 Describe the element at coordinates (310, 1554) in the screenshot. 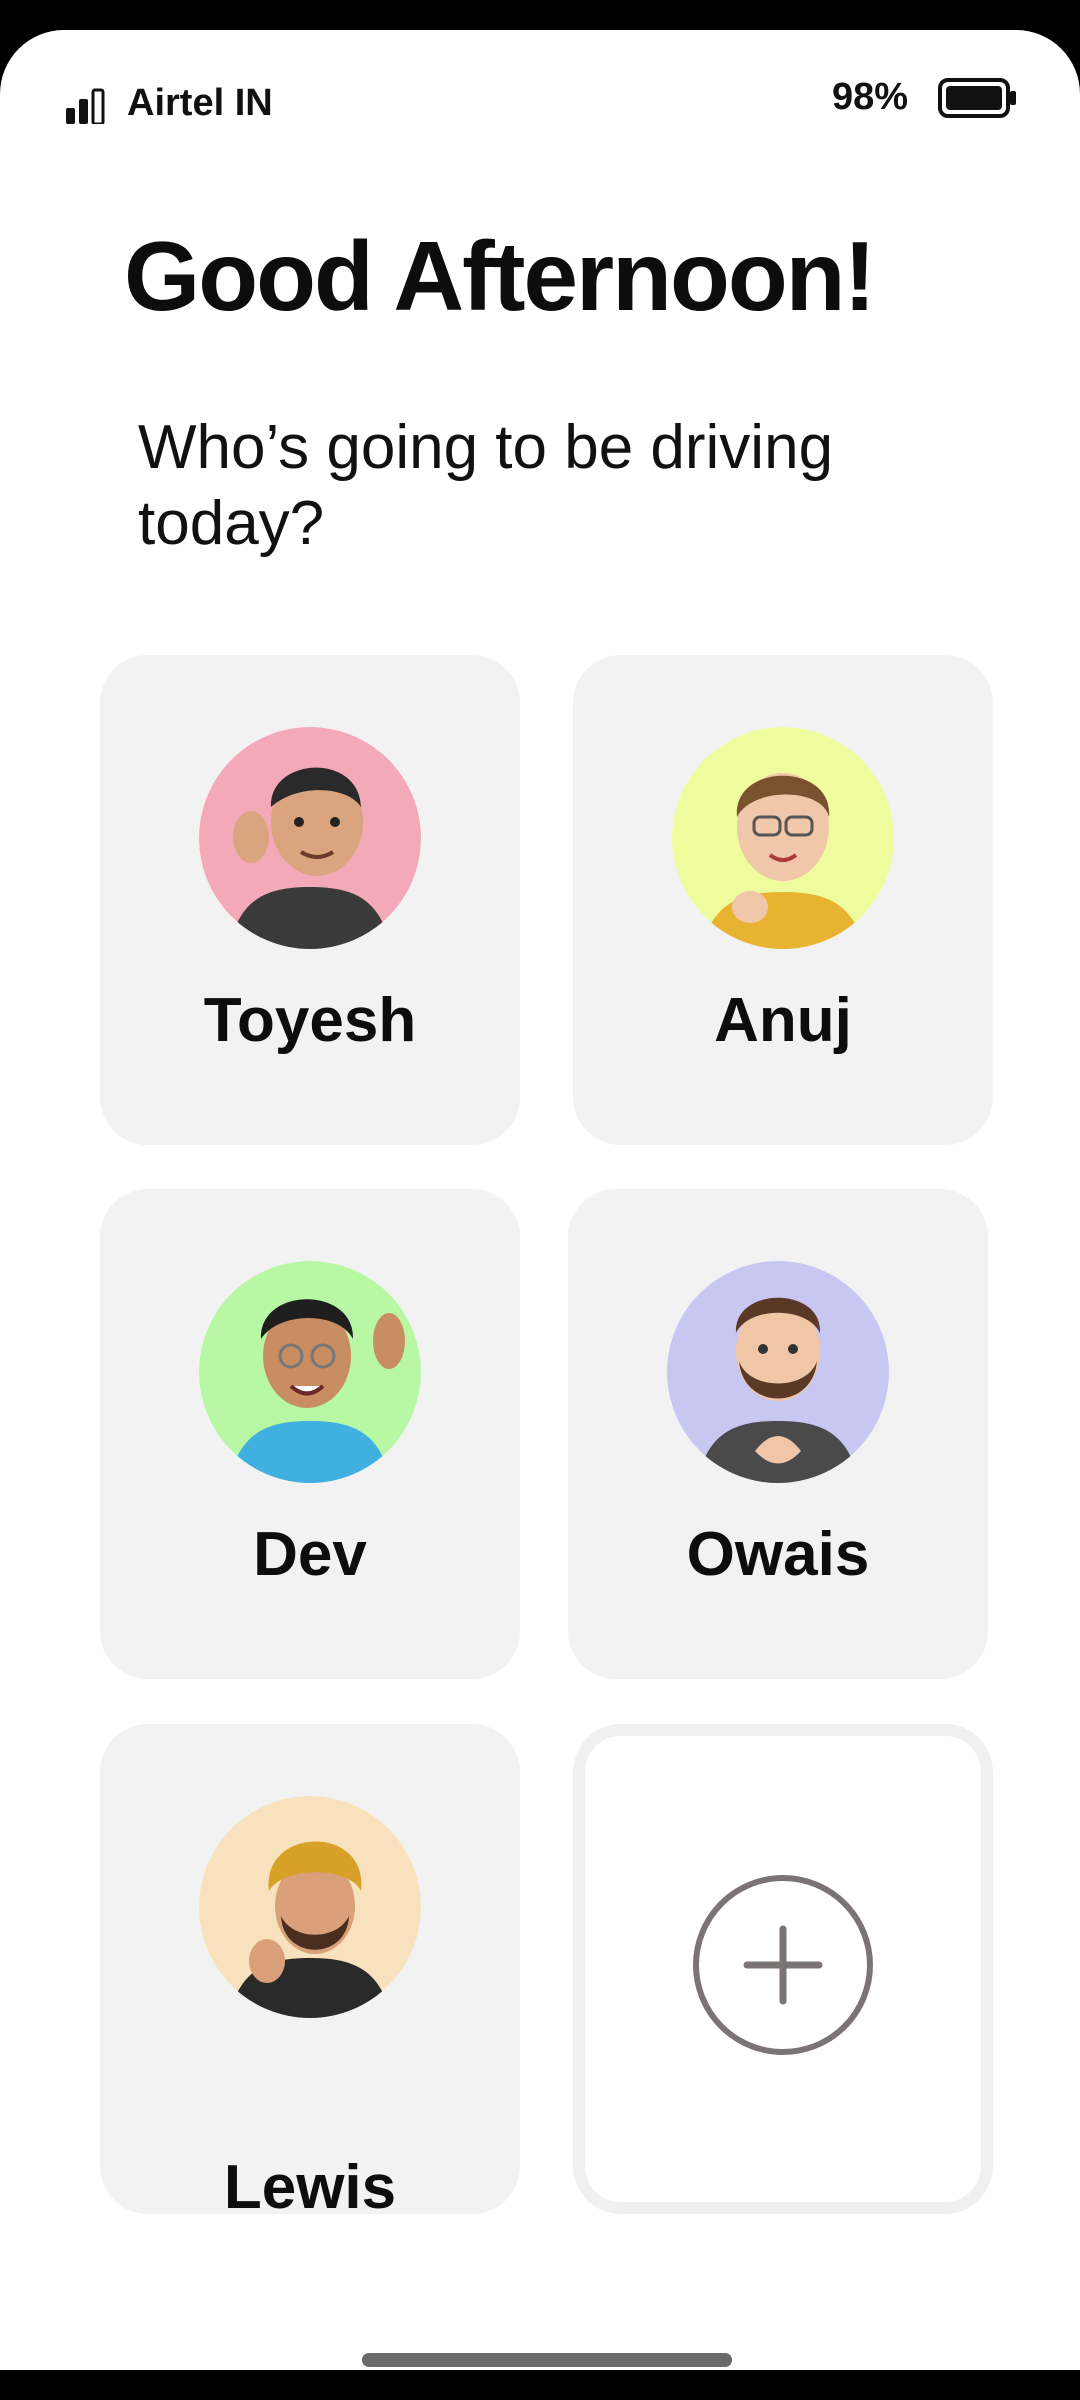

I see `profile-name: Dev` at that location.